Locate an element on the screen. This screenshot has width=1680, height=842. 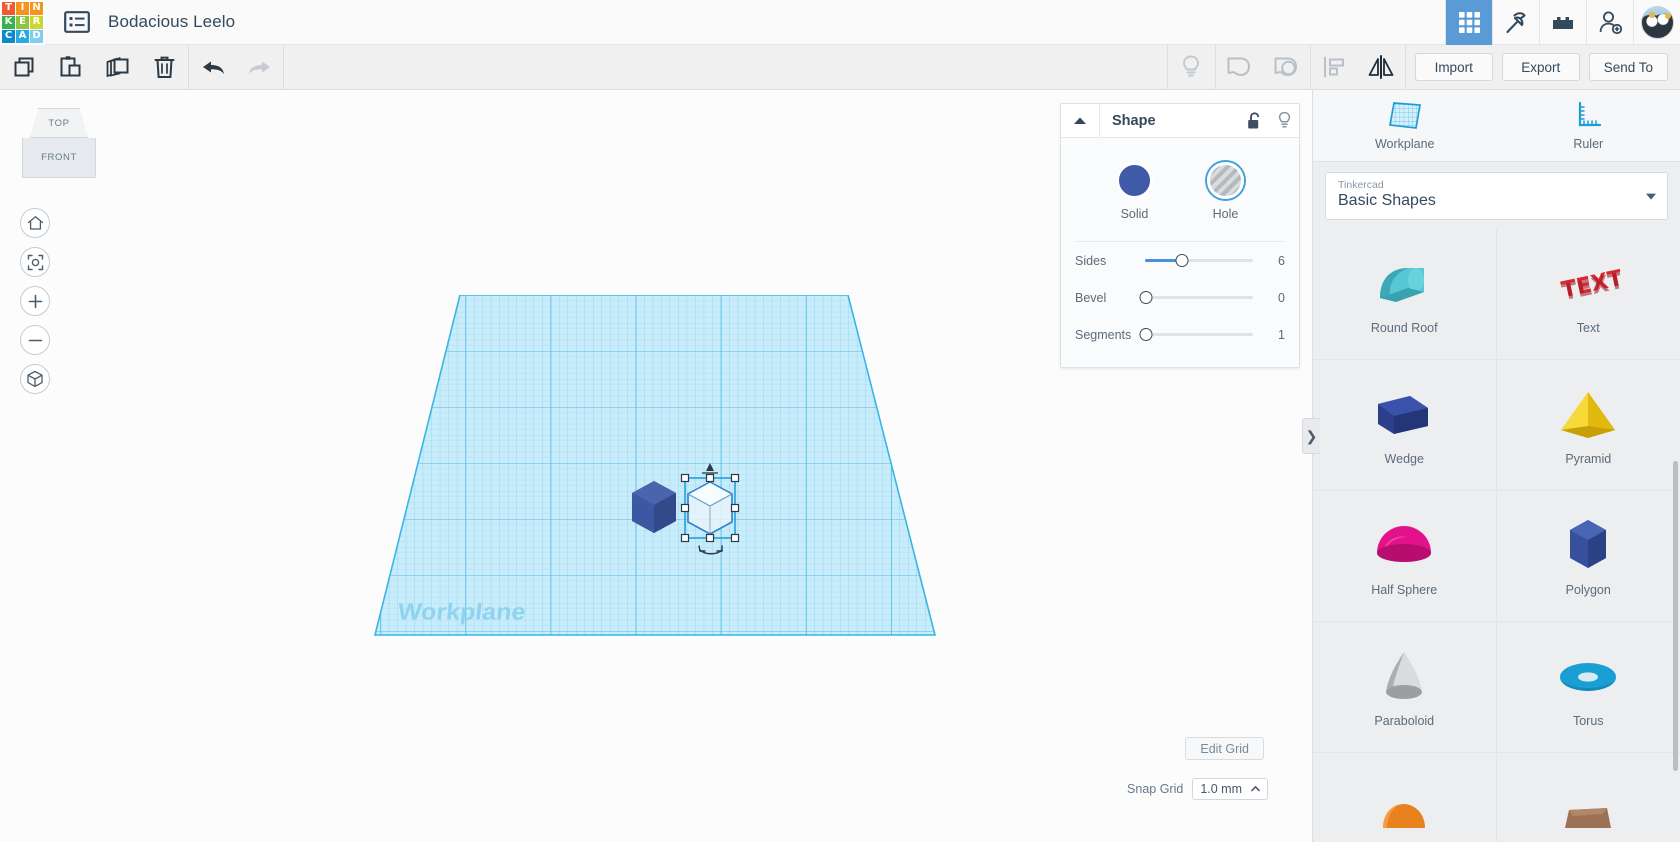
wedge-label: Wedge is located at coordinates (1404, 458).